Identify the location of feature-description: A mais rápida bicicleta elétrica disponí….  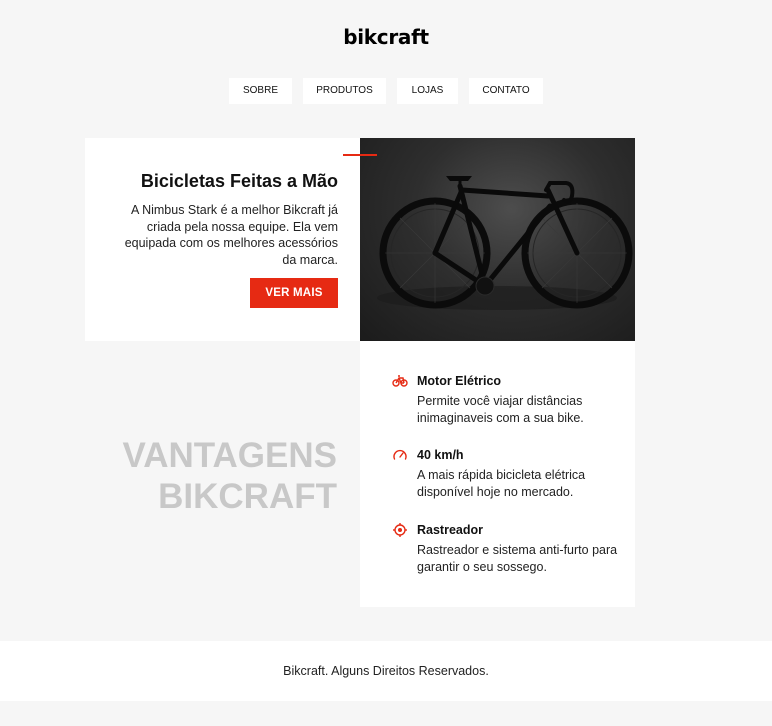
(501, 483).